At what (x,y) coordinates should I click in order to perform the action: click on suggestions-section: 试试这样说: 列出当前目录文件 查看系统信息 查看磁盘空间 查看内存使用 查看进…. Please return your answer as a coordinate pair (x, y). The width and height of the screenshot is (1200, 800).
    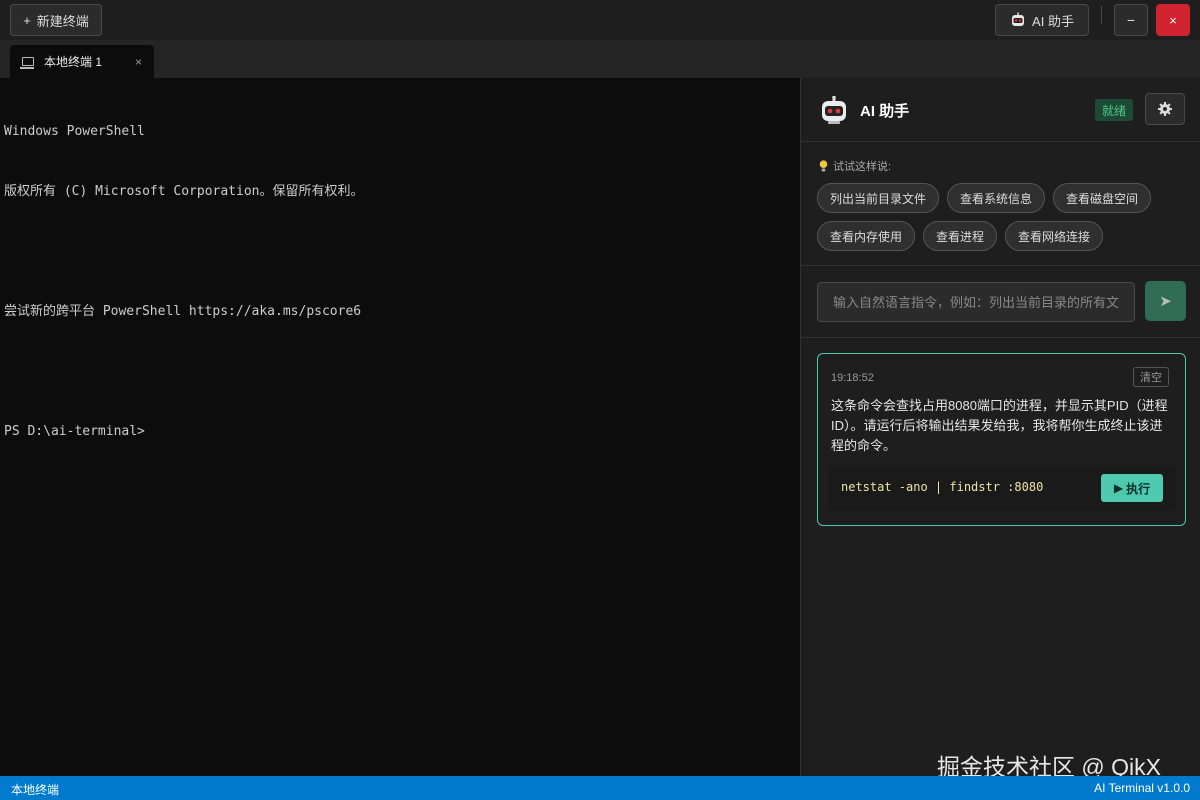
    Looking at the image, I should click on (1000, 204).